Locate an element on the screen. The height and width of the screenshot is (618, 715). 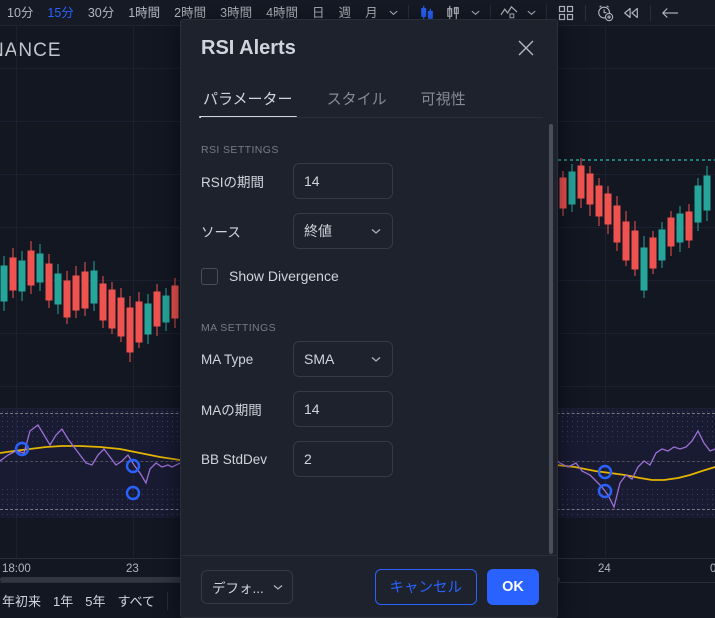
ma-length-input: 14 is located at coordinates (343, 409).